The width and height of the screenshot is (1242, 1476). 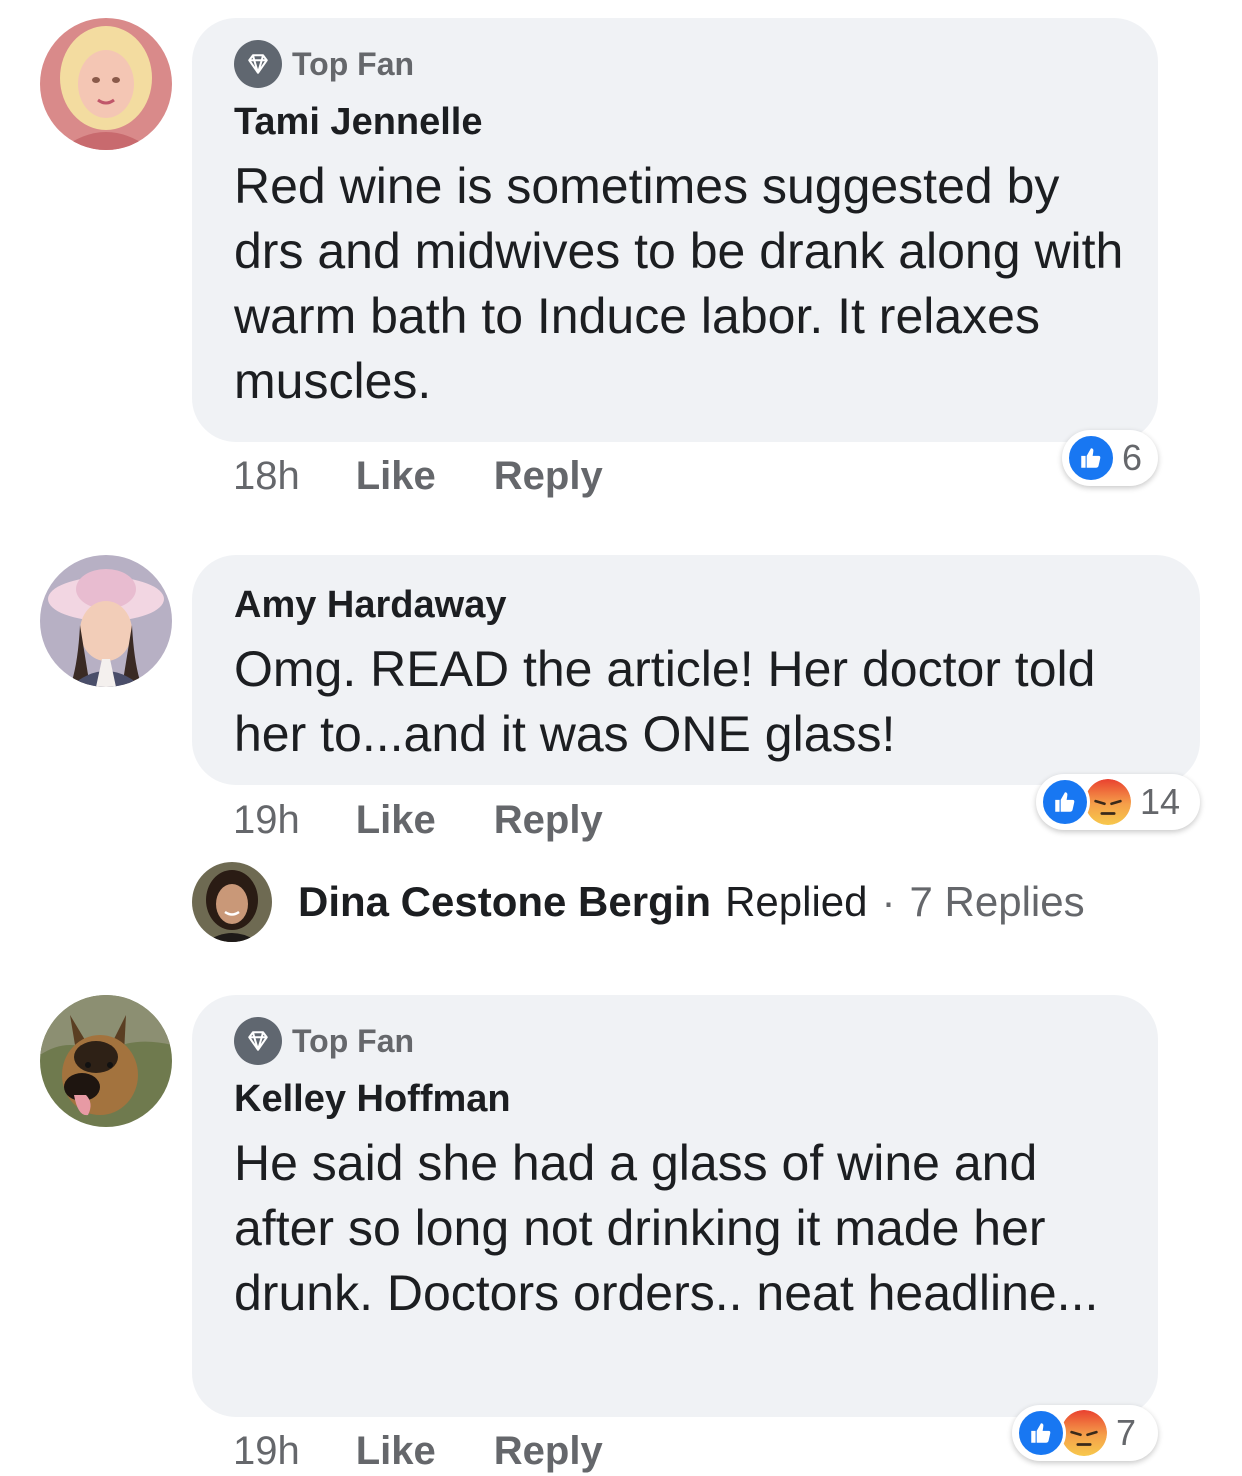 I want to click on reactions-summary: 6, so click(x=1110, y=458).